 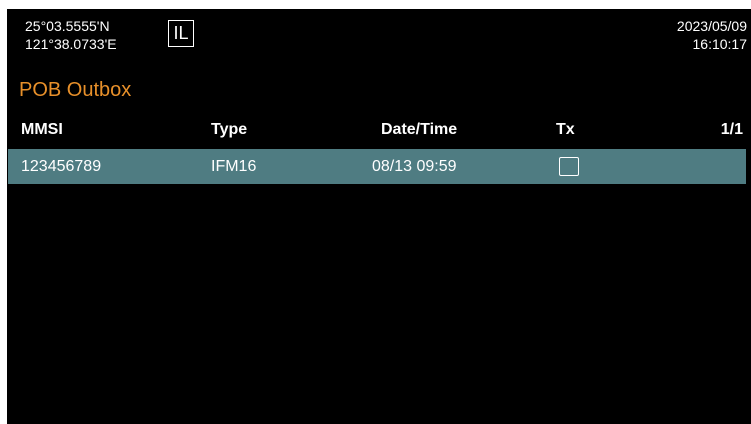 What do you see at coordinates (67, 26) in the screenshot?
I see `latitude-text: 25°03.5555'N` at bounding box center [67, 26].